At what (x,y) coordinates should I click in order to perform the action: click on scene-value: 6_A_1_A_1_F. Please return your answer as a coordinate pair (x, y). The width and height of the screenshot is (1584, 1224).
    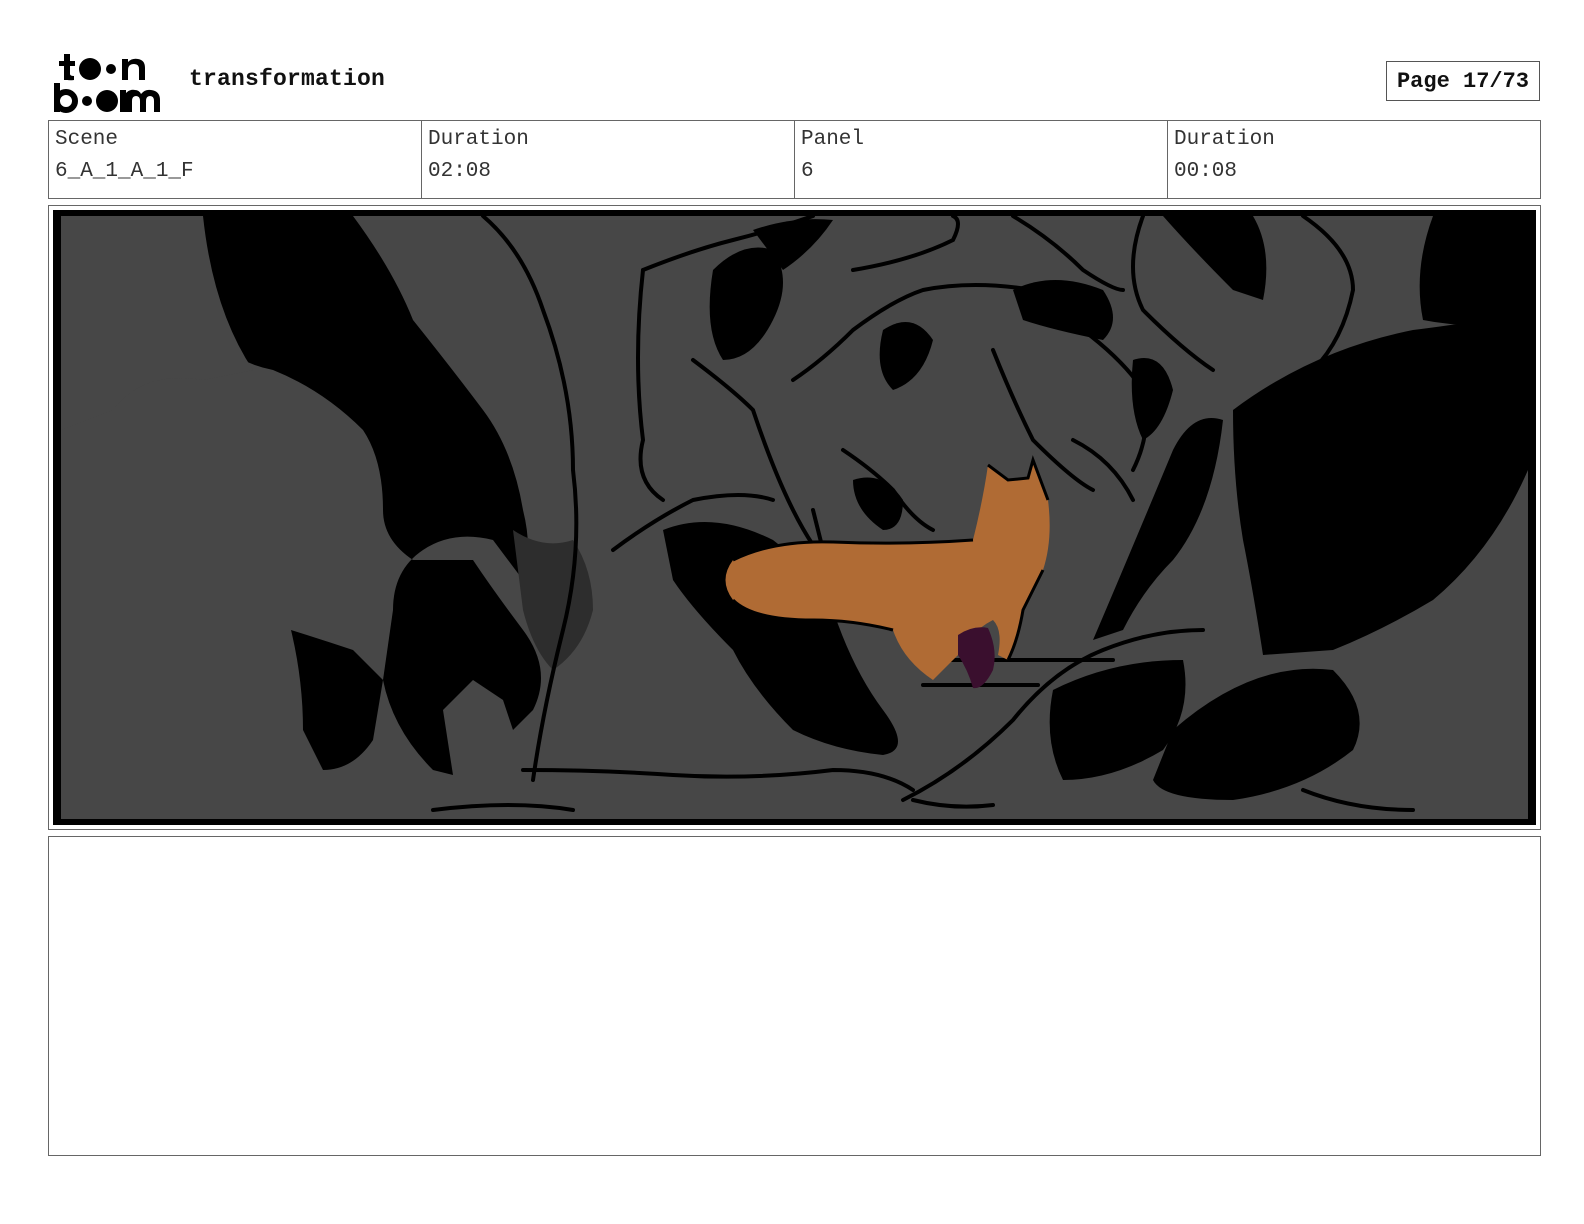
    Looking at the image, I should click on (124, 171).